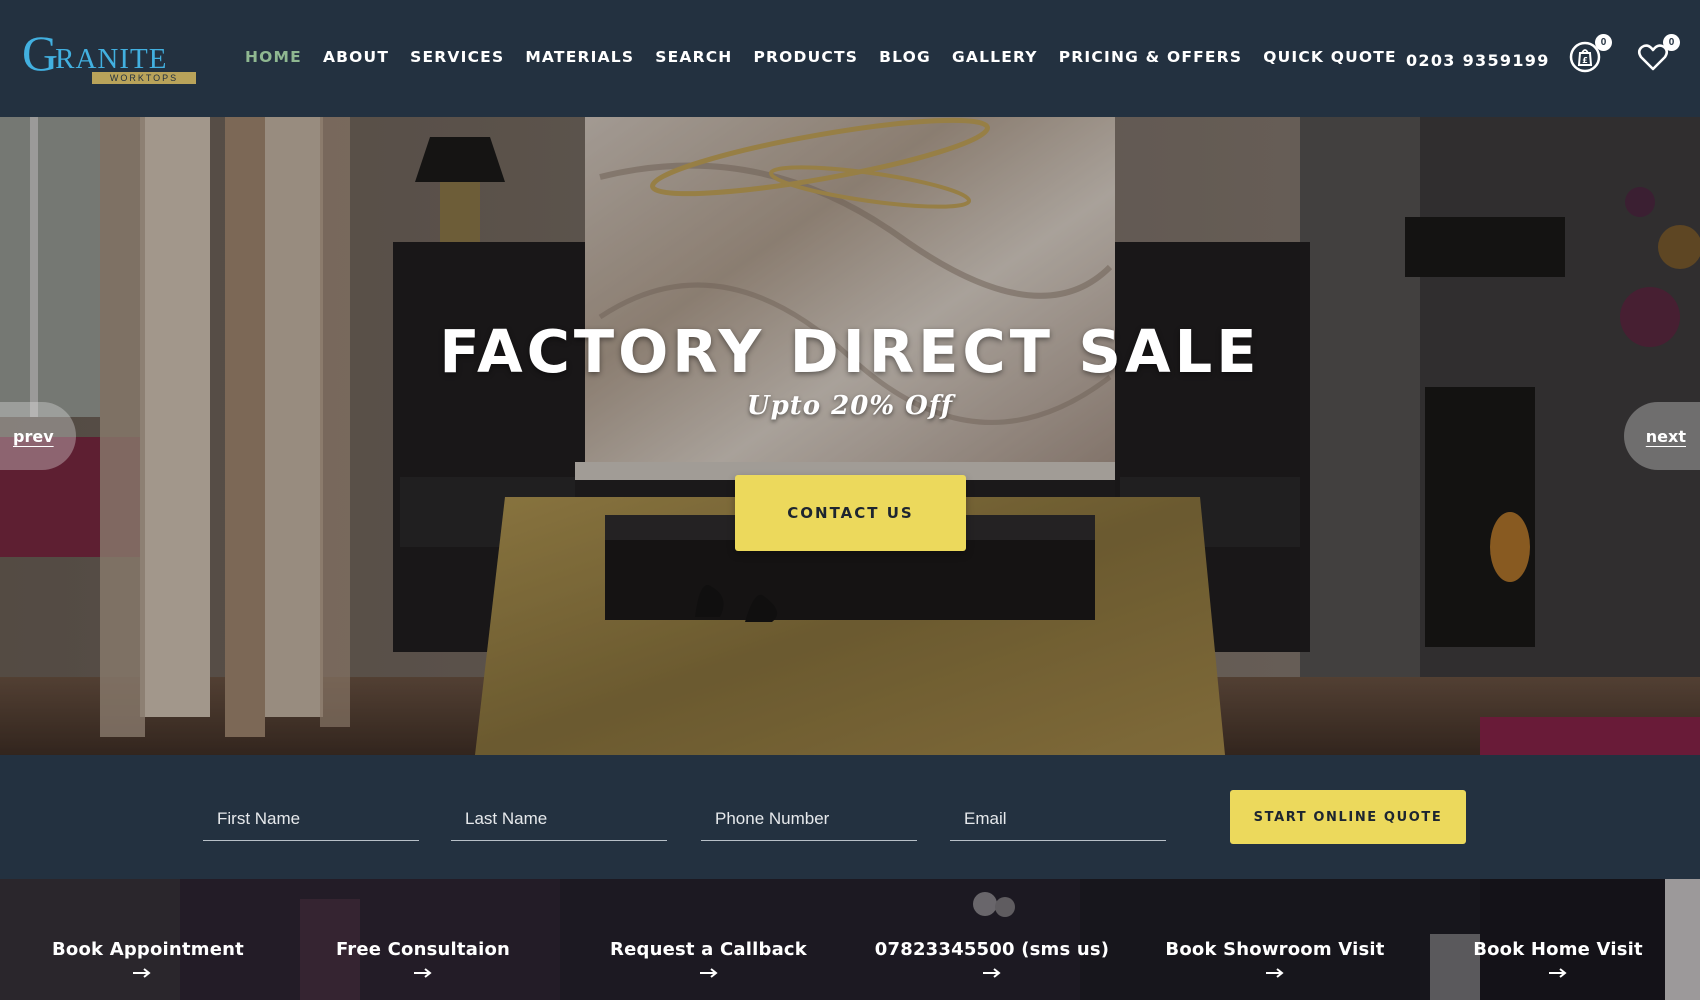 The image size is (1700, 1000). I want to click on sms-us-link: 07823345500 (sms us), so click(992, 958).